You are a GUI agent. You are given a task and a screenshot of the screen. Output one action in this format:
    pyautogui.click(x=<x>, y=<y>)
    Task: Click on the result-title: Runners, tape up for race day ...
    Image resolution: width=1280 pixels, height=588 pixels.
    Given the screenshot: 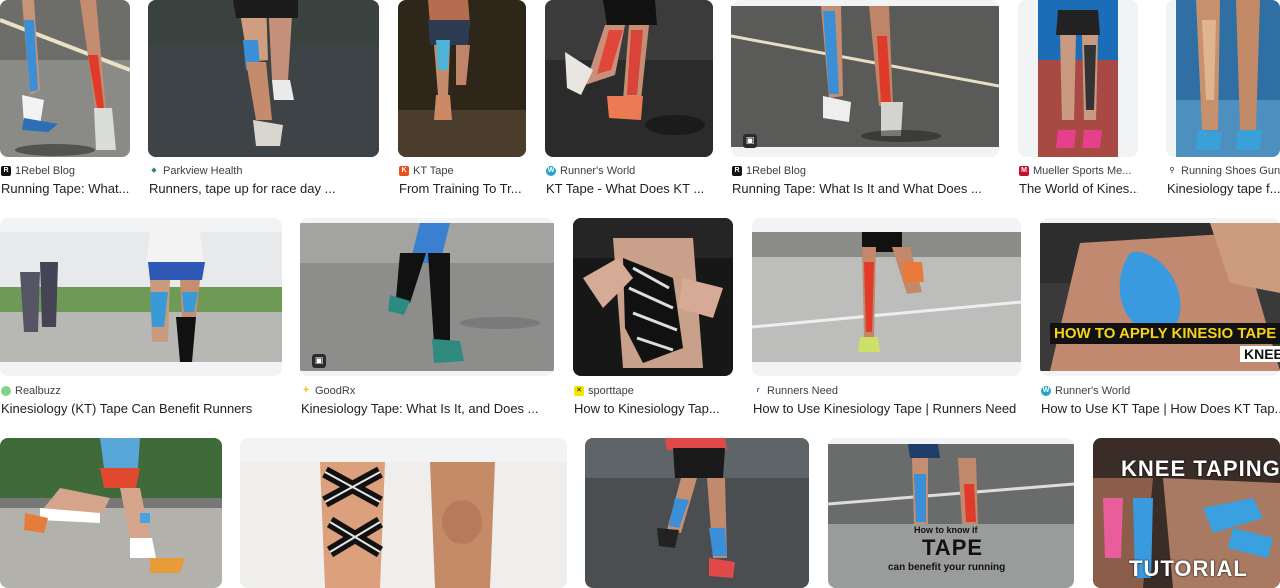 What is the action you would take?
    pyautogui.click(x=264, y=188)
    